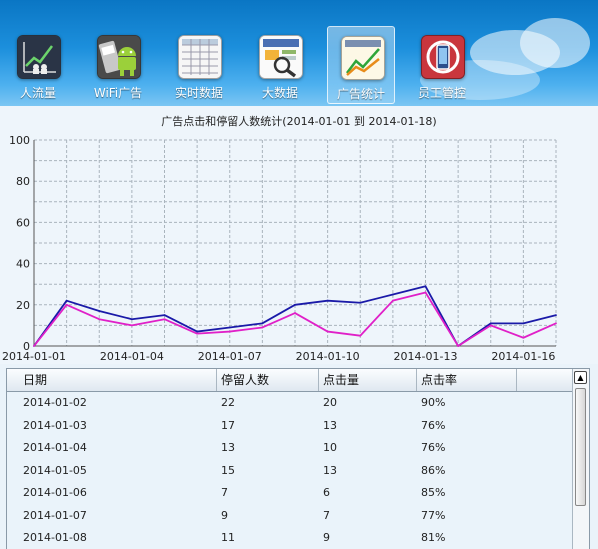 Image resolution: width=598 pixels, height=549 pixels. Describe the element at coordinates (55, 470) in the screenshot. I see `cell-date: 2014-01-05` at that location.